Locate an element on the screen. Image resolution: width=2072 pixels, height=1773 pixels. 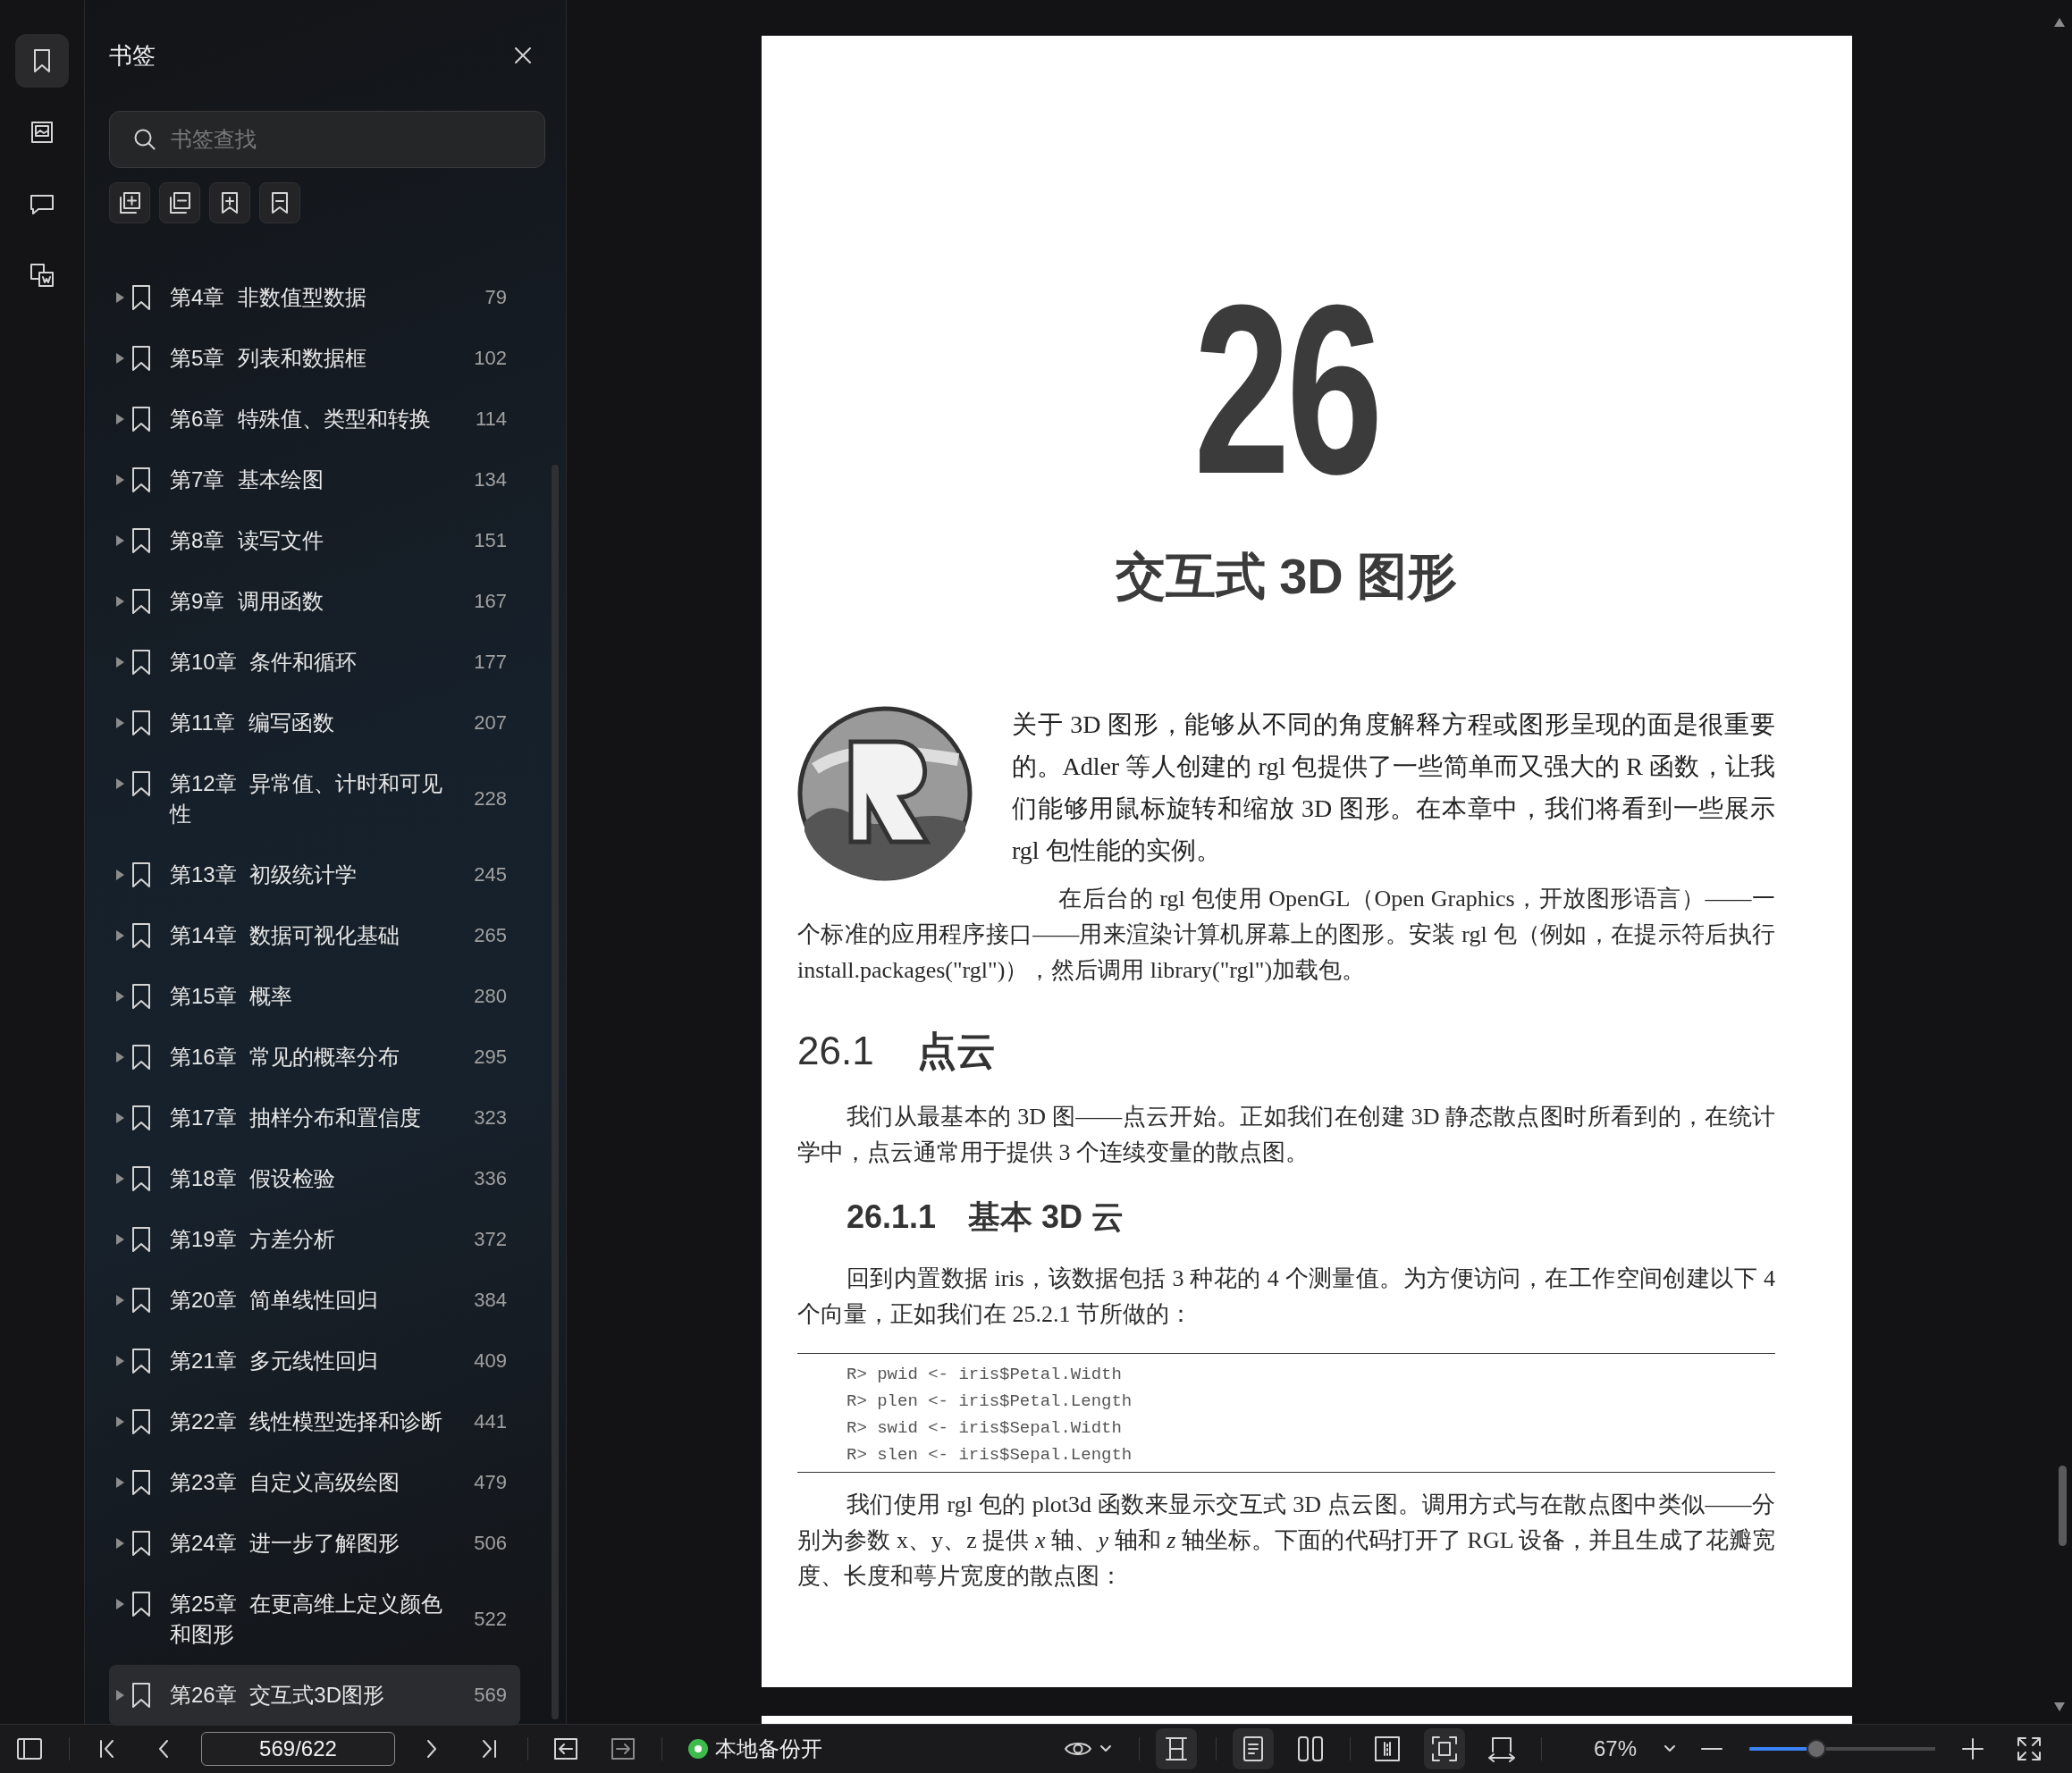
caret-icon is located at coordinates (1105, 1749).